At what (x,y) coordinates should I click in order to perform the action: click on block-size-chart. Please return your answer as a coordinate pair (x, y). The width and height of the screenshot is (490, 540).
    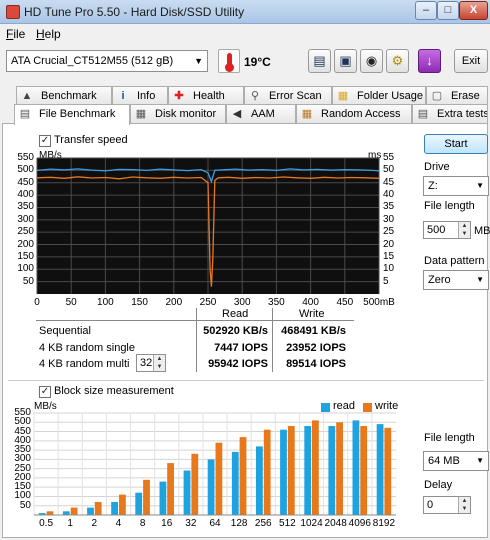
    Looking at the image, I should click on (214, 464).